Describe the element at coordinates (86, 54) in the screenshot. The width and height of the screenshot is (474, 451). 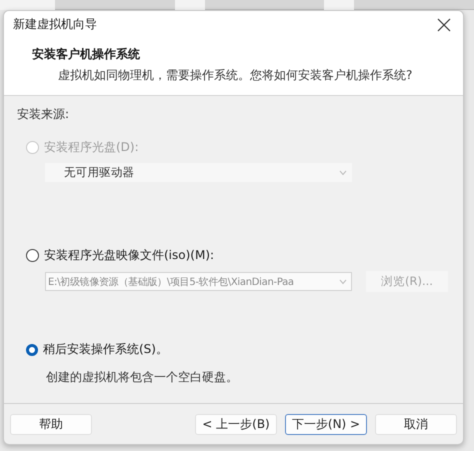
I see `header-title: 安装客户机操作系统` at that location.